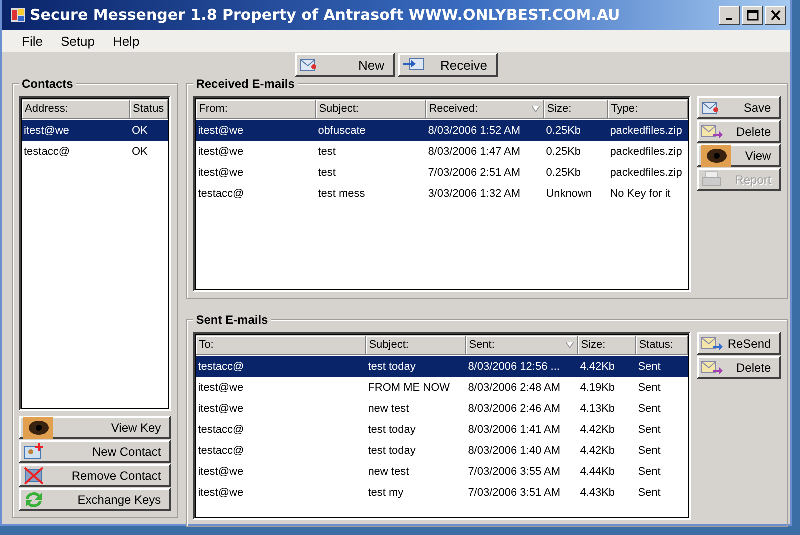 The height and width of the screenshot is (535, 800). Describe the element at coordinates (640, 194) in the screenshot. I see `table-cell-text: No Key for it` at that location.